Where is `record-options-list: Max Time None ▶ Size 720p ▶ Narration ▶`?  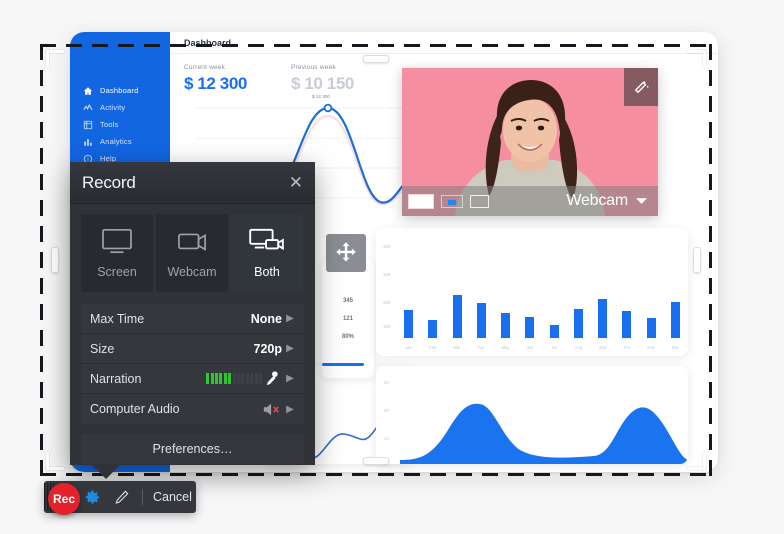
record-options-list: Max Time None ▶ Size 720p ▶ Narration ▶ is located at coordinates (192, 364).